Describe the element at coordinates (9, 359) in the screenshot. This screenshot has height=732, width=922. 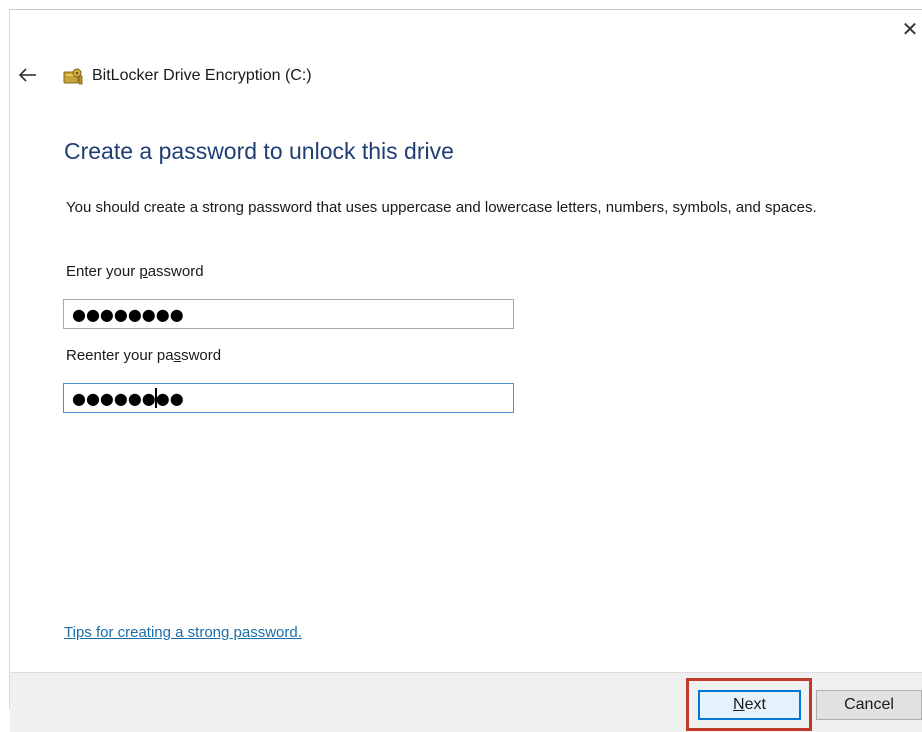
I see `window-left-border` at that location.